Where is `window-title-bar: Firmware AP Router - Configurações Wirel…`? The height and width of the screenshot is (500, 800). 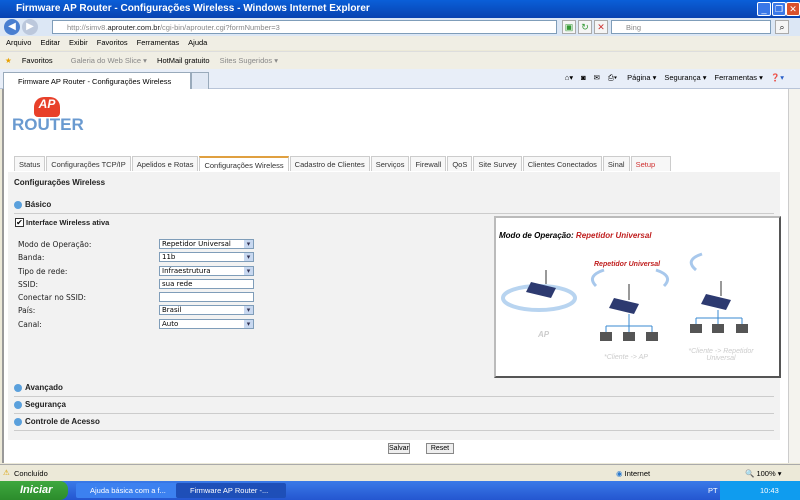 window-title-bar: Firmware AP Router - Configurações Wirel… is located at coordinates (400, 9).